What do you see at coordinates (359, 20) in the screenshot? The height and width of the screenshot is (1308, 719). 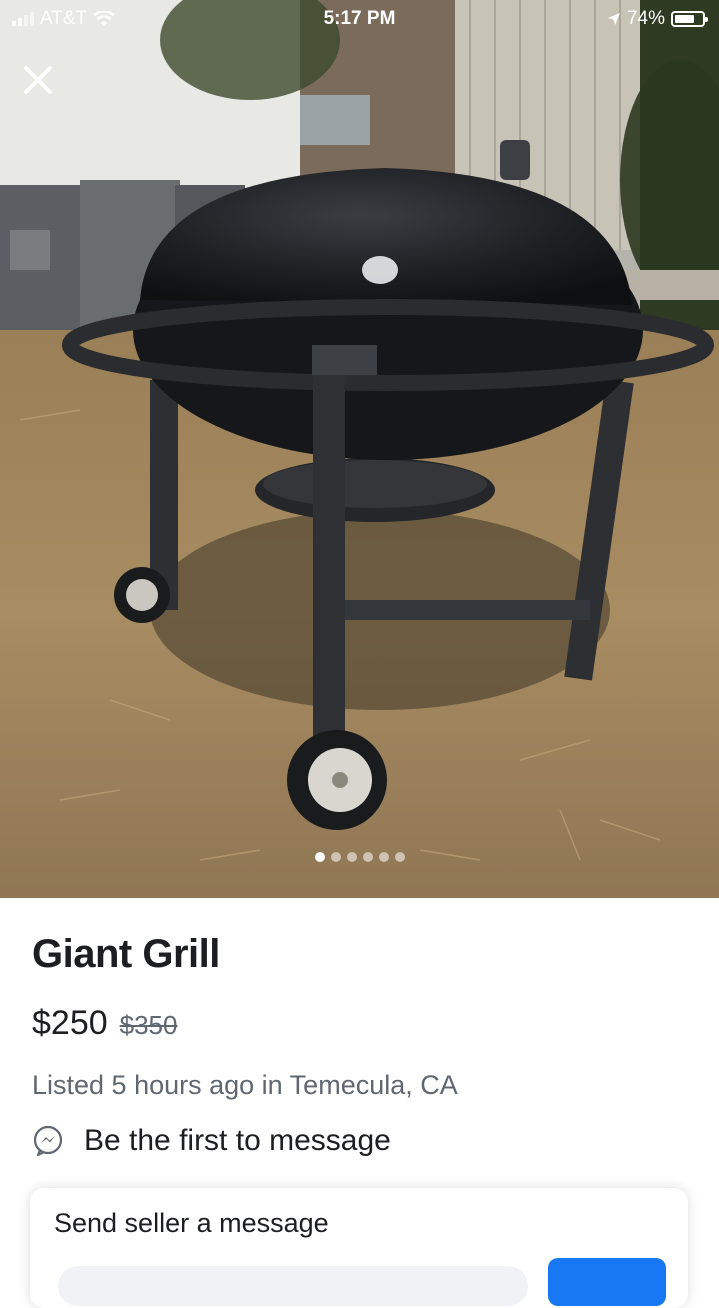 I see `status-bar: AT&T 5:17 PM 74%` at bounding box center [359, 20].